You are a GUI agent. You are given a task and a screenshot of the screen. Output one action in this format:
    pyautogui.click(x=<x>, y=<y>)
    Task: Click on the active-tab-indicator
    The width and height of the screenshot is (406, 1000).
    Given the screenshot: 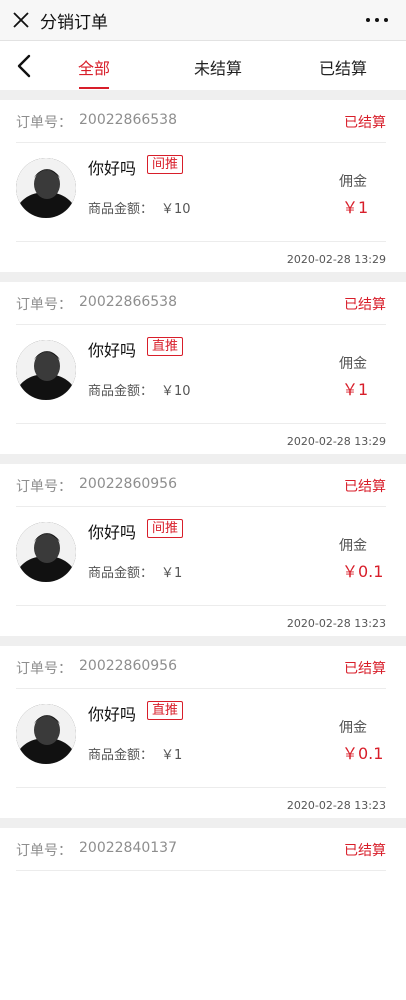 What is the action you would take?
    pyautogui.click(x=94, y=88)
    